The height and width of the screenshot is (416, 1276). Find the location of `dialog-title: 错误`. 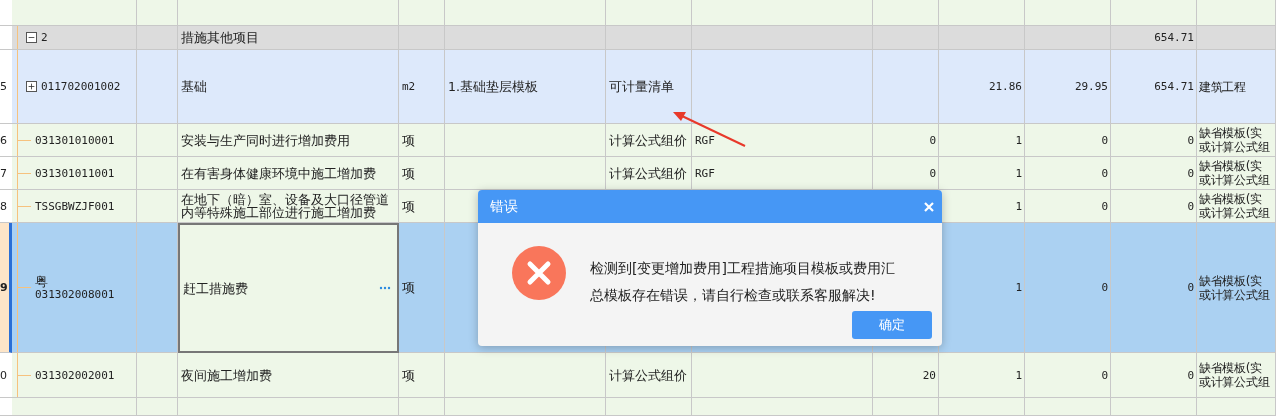

dialog-title: 错误 is located at coordinates (504, 206).